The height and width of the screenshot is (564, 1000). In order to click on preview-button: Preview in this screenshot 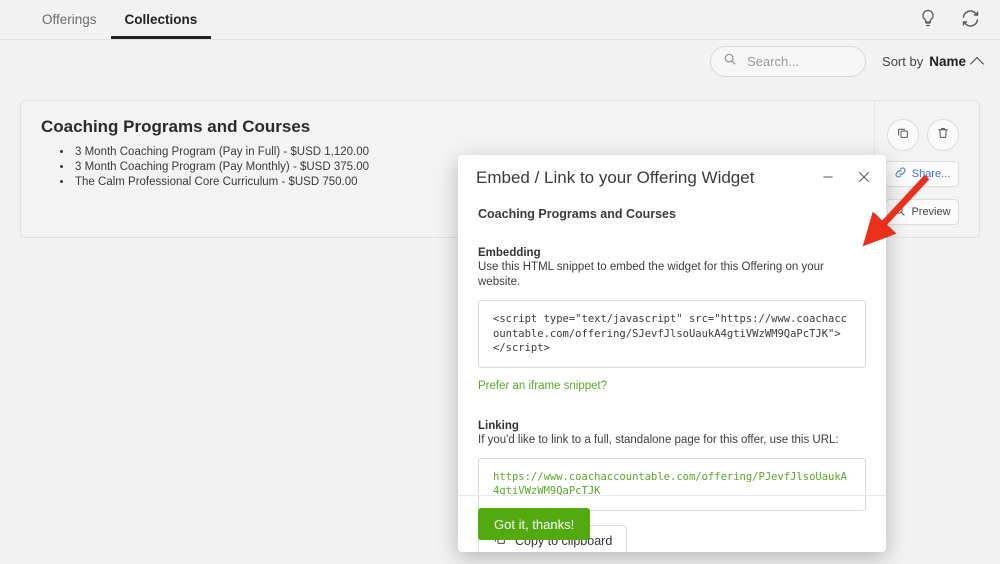, I will do `click(922, 212)`.